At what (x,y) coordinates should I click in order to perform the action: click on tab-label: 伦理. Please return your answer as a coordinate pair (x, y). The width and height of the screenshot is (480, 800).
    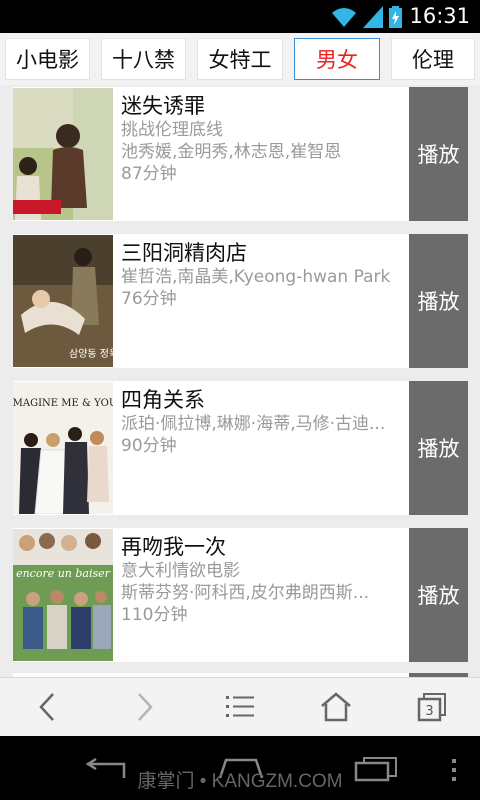
    Looking at the image, I should click on (433, 60).